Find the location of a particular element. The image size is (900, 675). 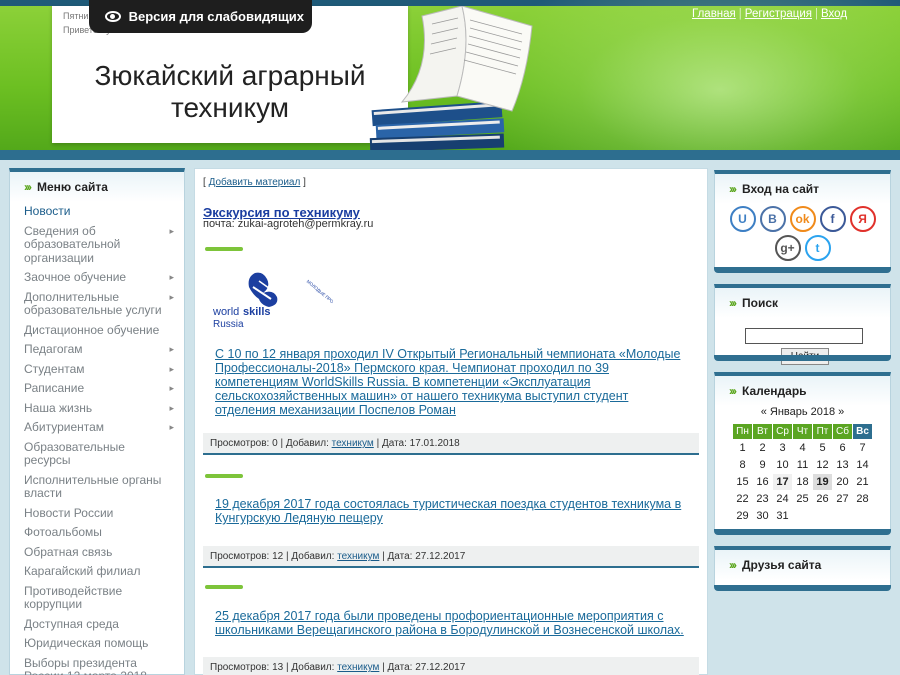

calendar-day: 17 is located at coordinates (782, 482).